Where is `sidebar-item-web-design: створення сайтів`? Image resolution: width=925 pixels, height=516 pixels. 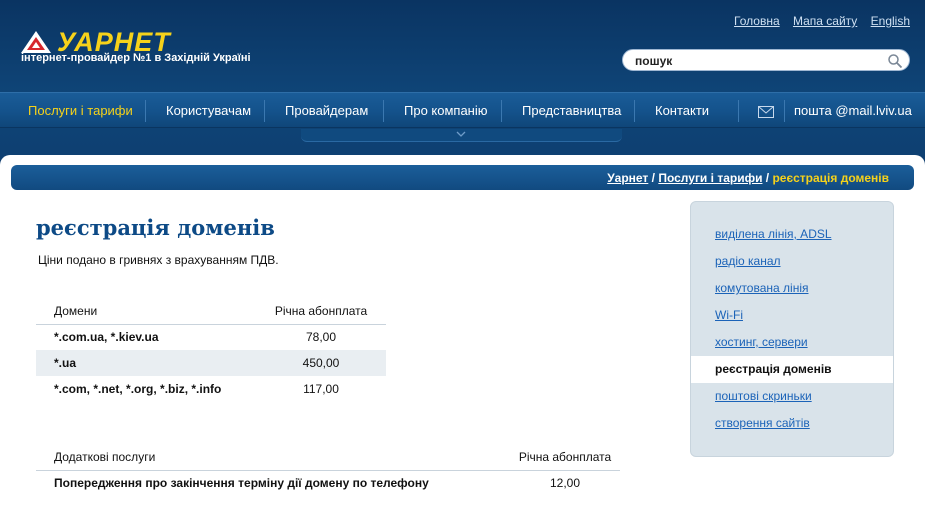 sidebar-item-web-design: створення сайтів is located at coordinates (792, 423).